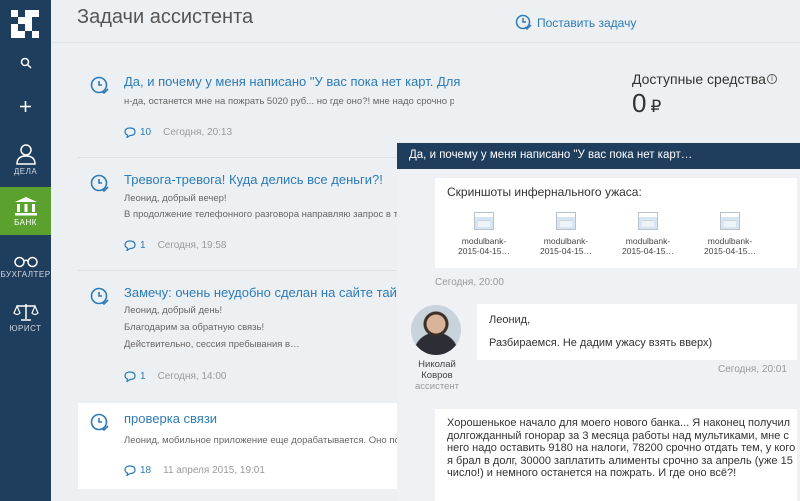  I want to click on set-task-label: Поставить задачу, so click(587, 22).